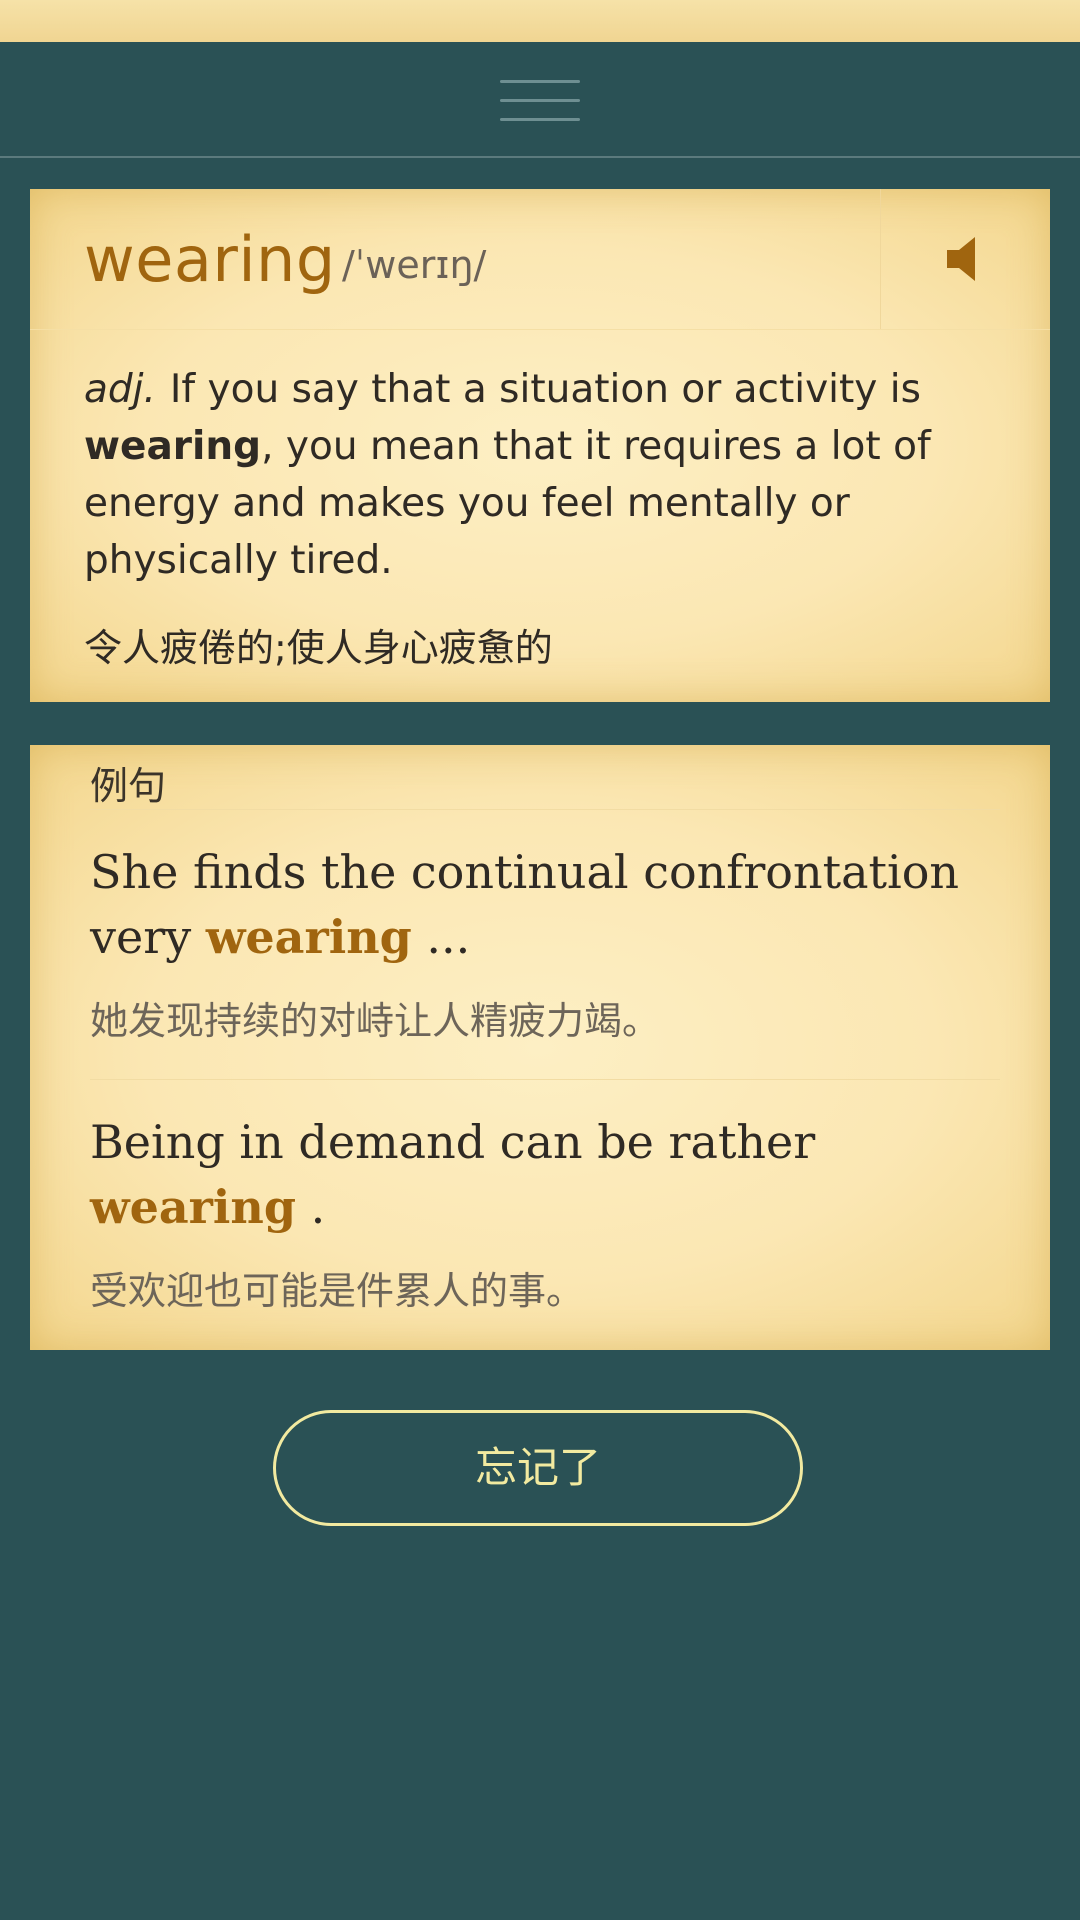  Describe the element at coordinates (210, 259) in the screenshot. I see `headword: wearing` at that location.